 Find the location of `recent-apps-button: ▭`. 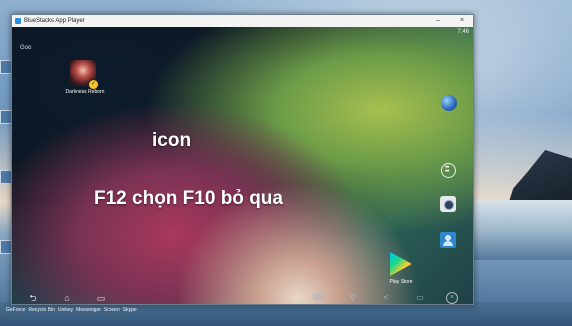

recent-apps-button: ▭ is located at coordinates (101, 298).